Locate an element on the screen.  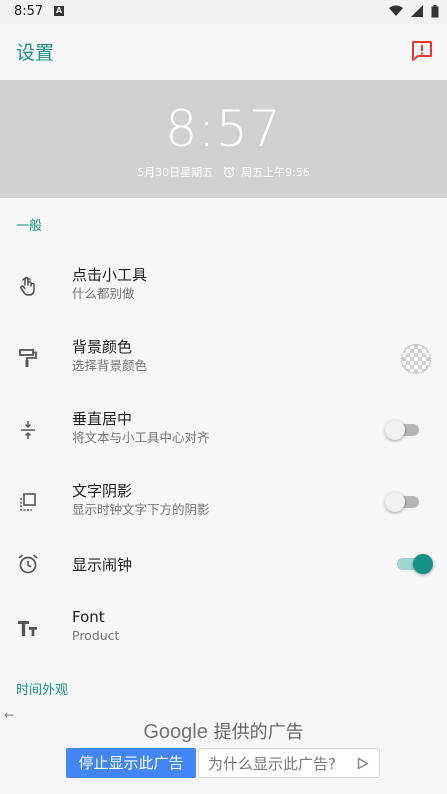
alarm-clock-icon is located at coordinates (28, 564).